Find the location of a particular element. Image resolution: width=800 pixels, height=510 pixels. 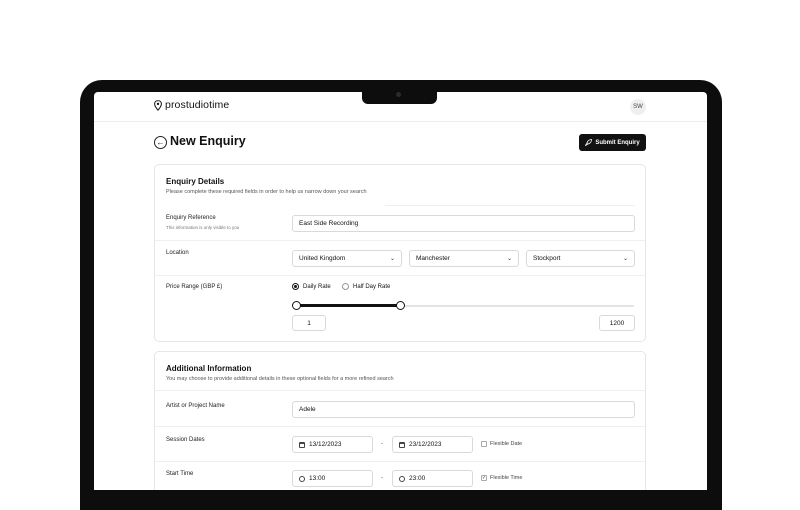

area-select: Stockport ⌄ is located at coordinates (580, 258).